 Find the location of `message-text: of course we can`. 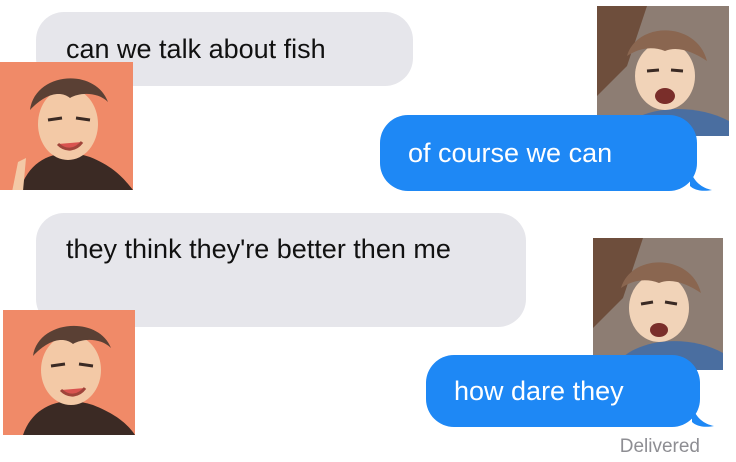

message-text: of course we can is located at coordinates (510, 153).